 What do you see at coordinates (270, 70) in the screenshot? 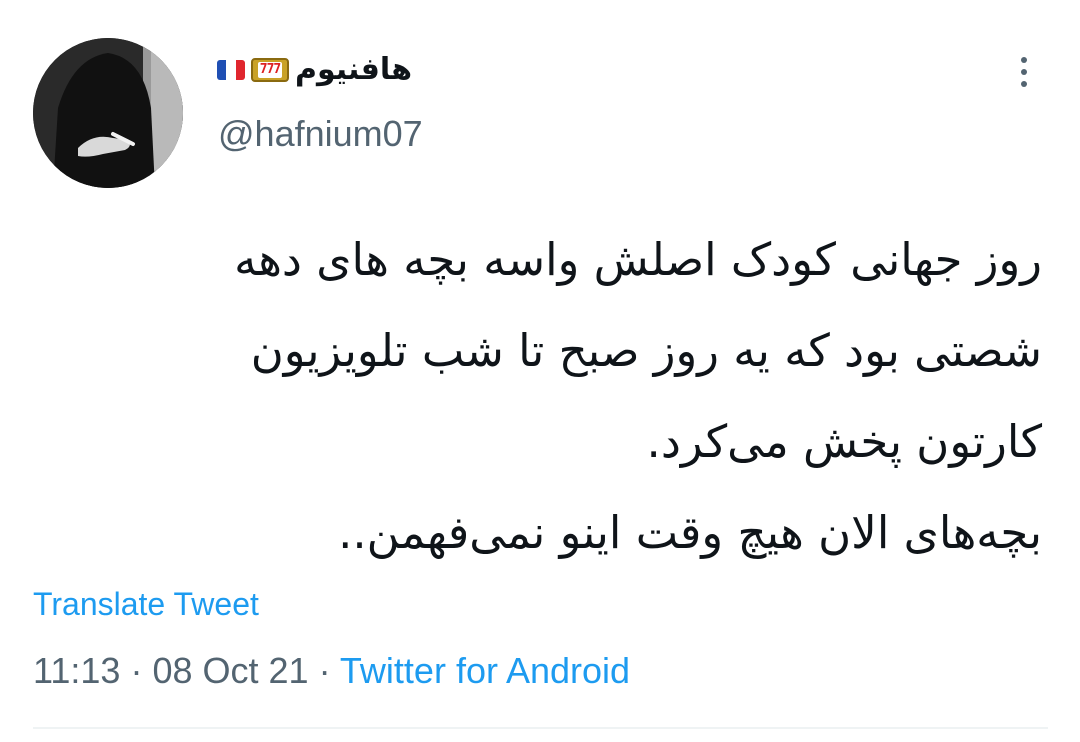
I see `slot-machine-icon: 777` at bounding box center [270, 70].